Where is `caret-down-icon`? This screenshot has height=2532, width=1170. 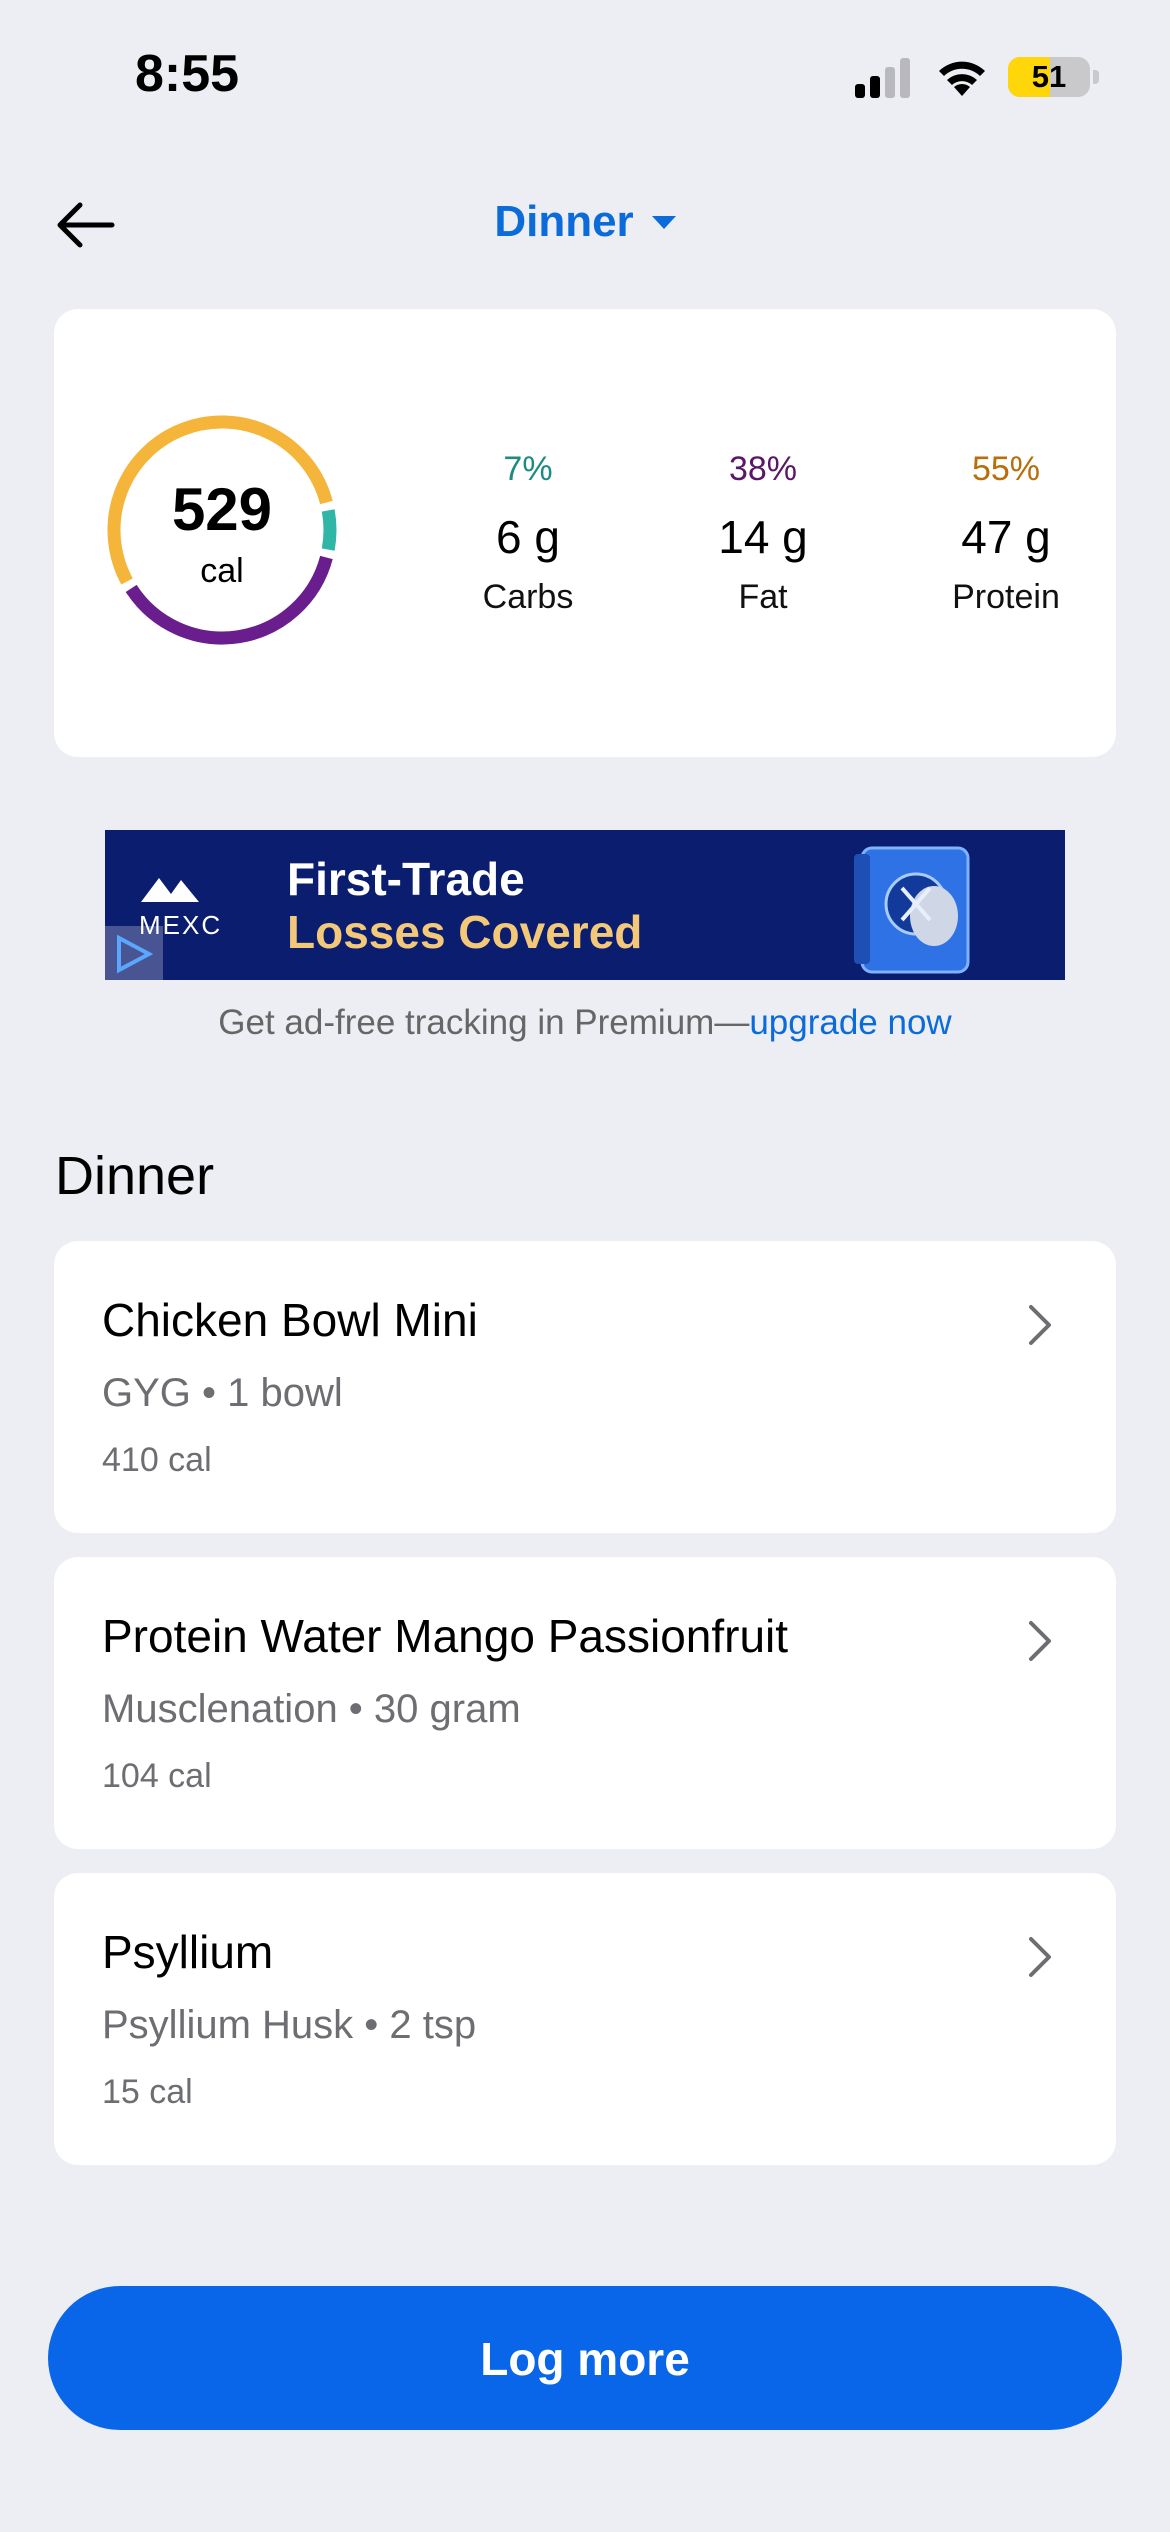 caret-down-icon is located at coordinates (663, 222).